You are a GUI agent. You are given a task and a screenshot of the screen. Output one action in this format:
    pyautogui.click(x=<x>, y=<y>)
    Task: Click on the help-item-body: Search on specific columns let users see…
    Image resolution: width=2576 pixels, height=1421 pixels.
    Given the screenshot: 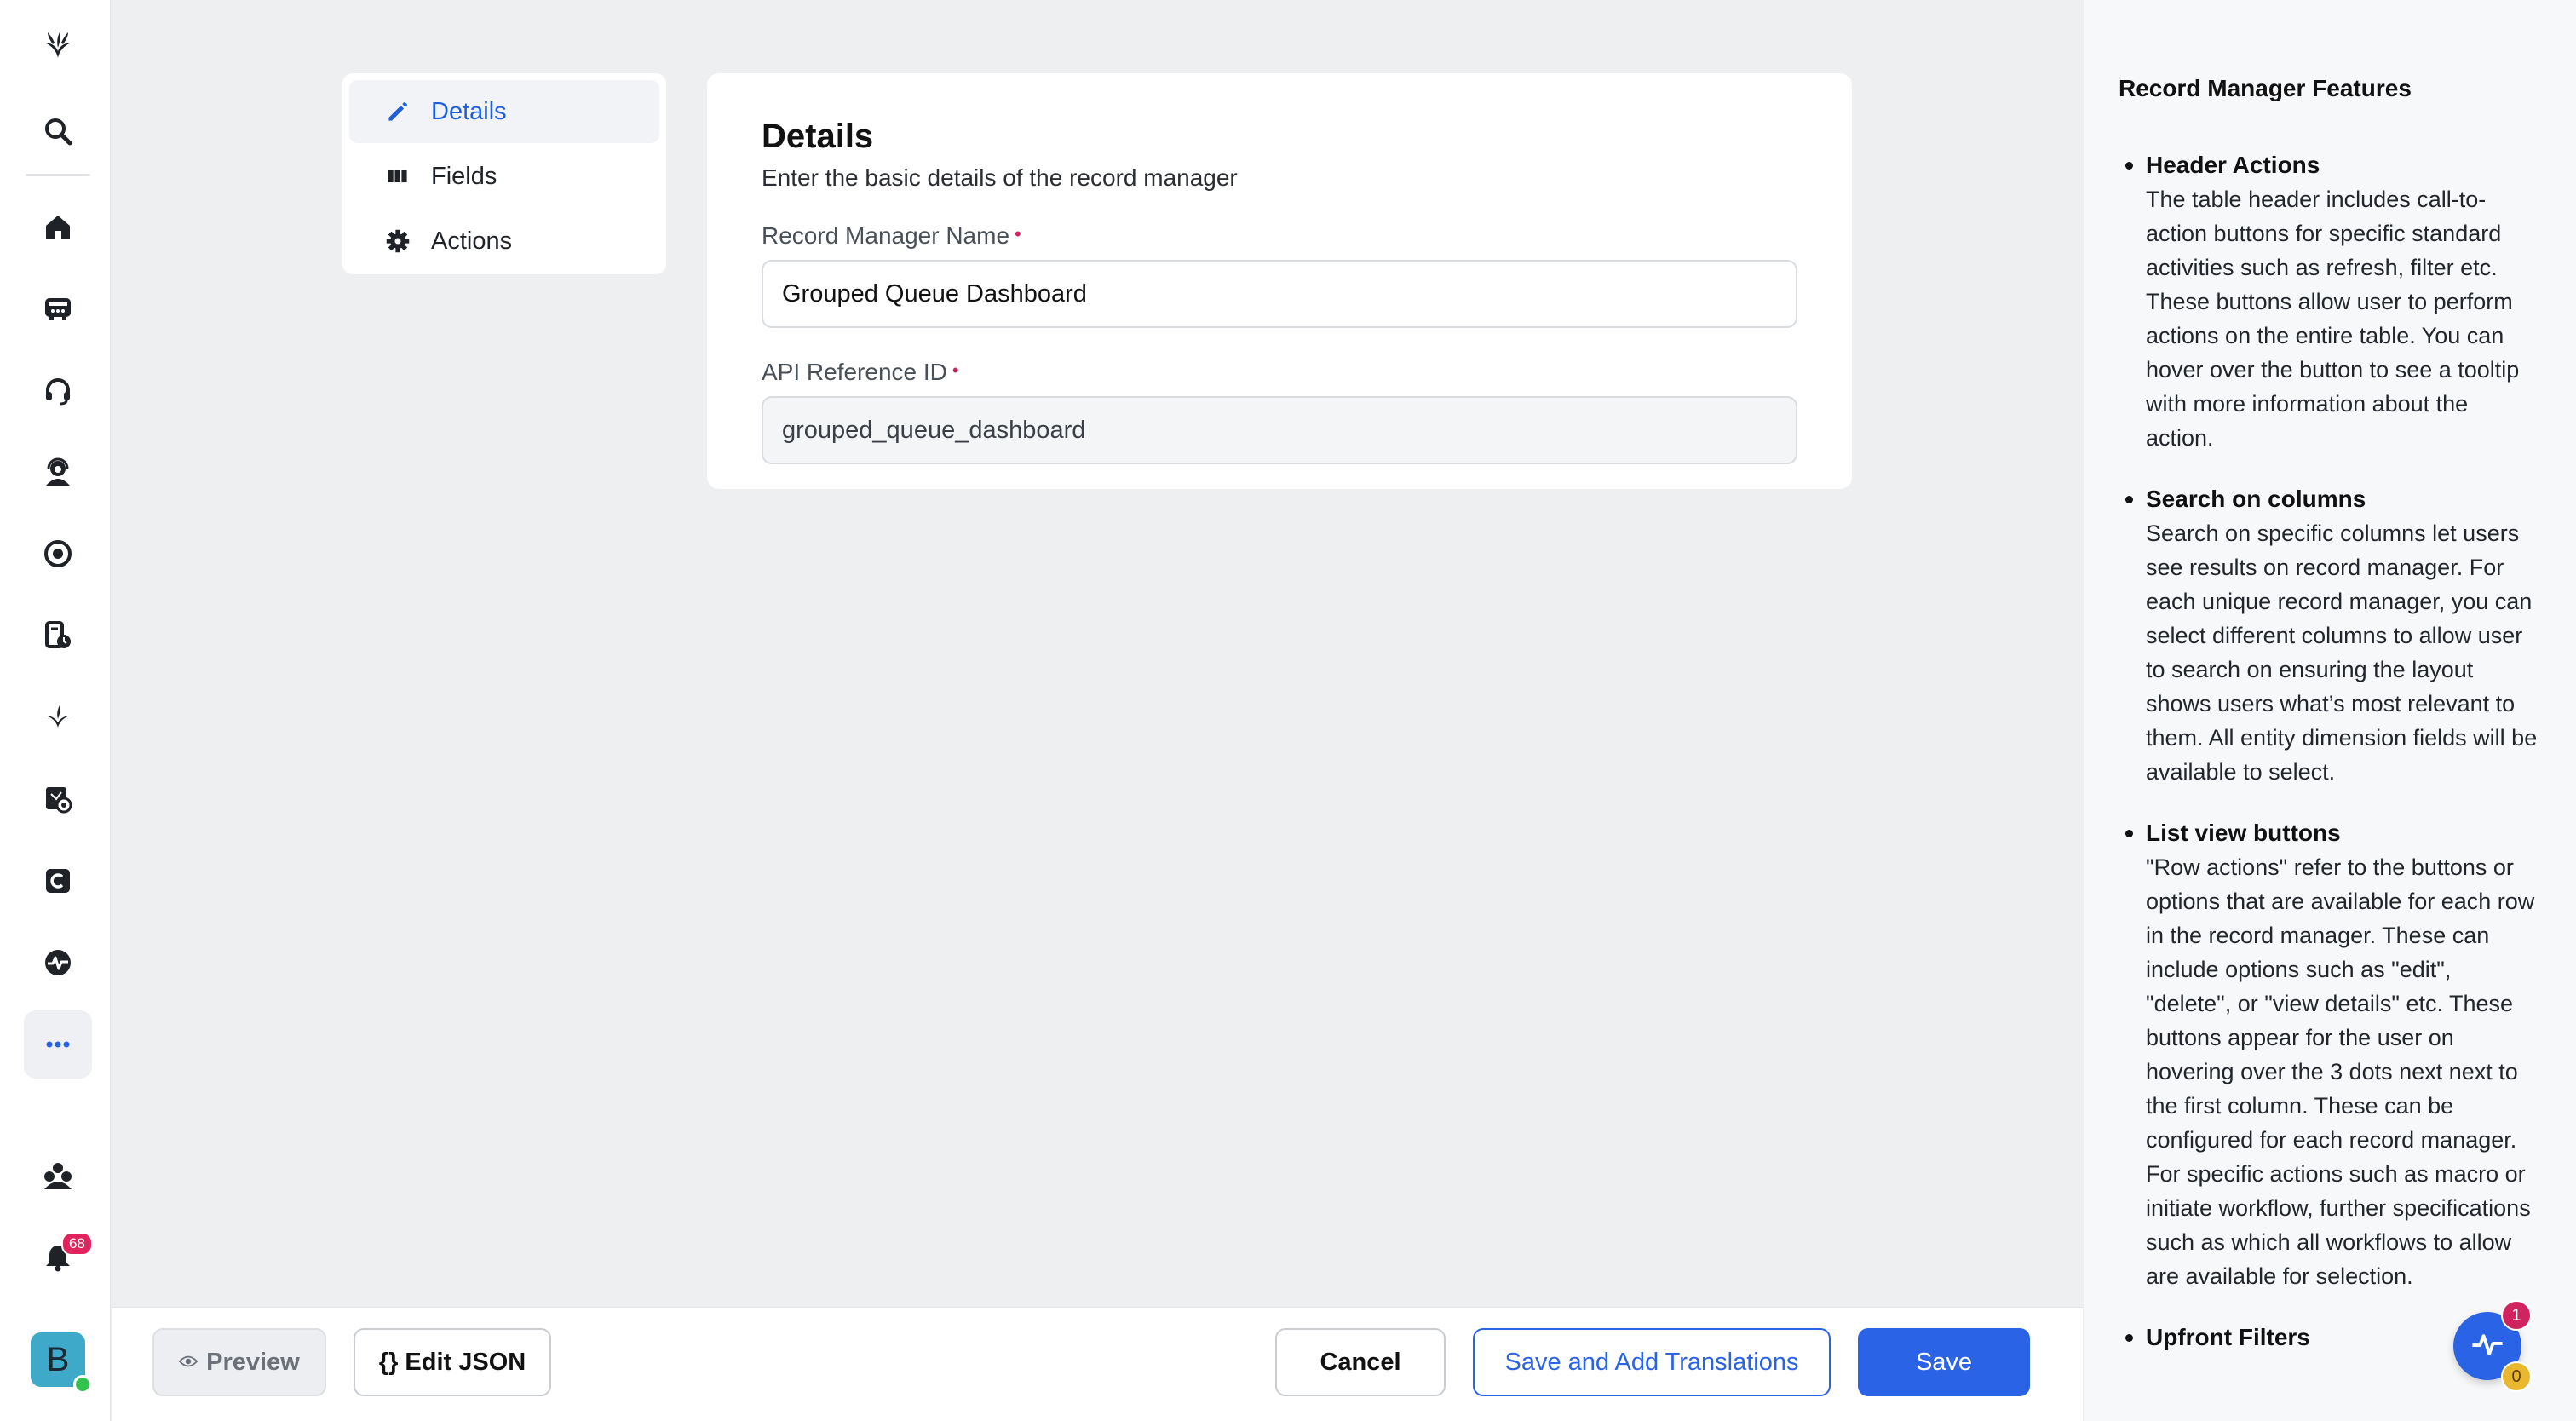 What is the action you would take?
    pyautogui.click(x=2342, y=653)
    